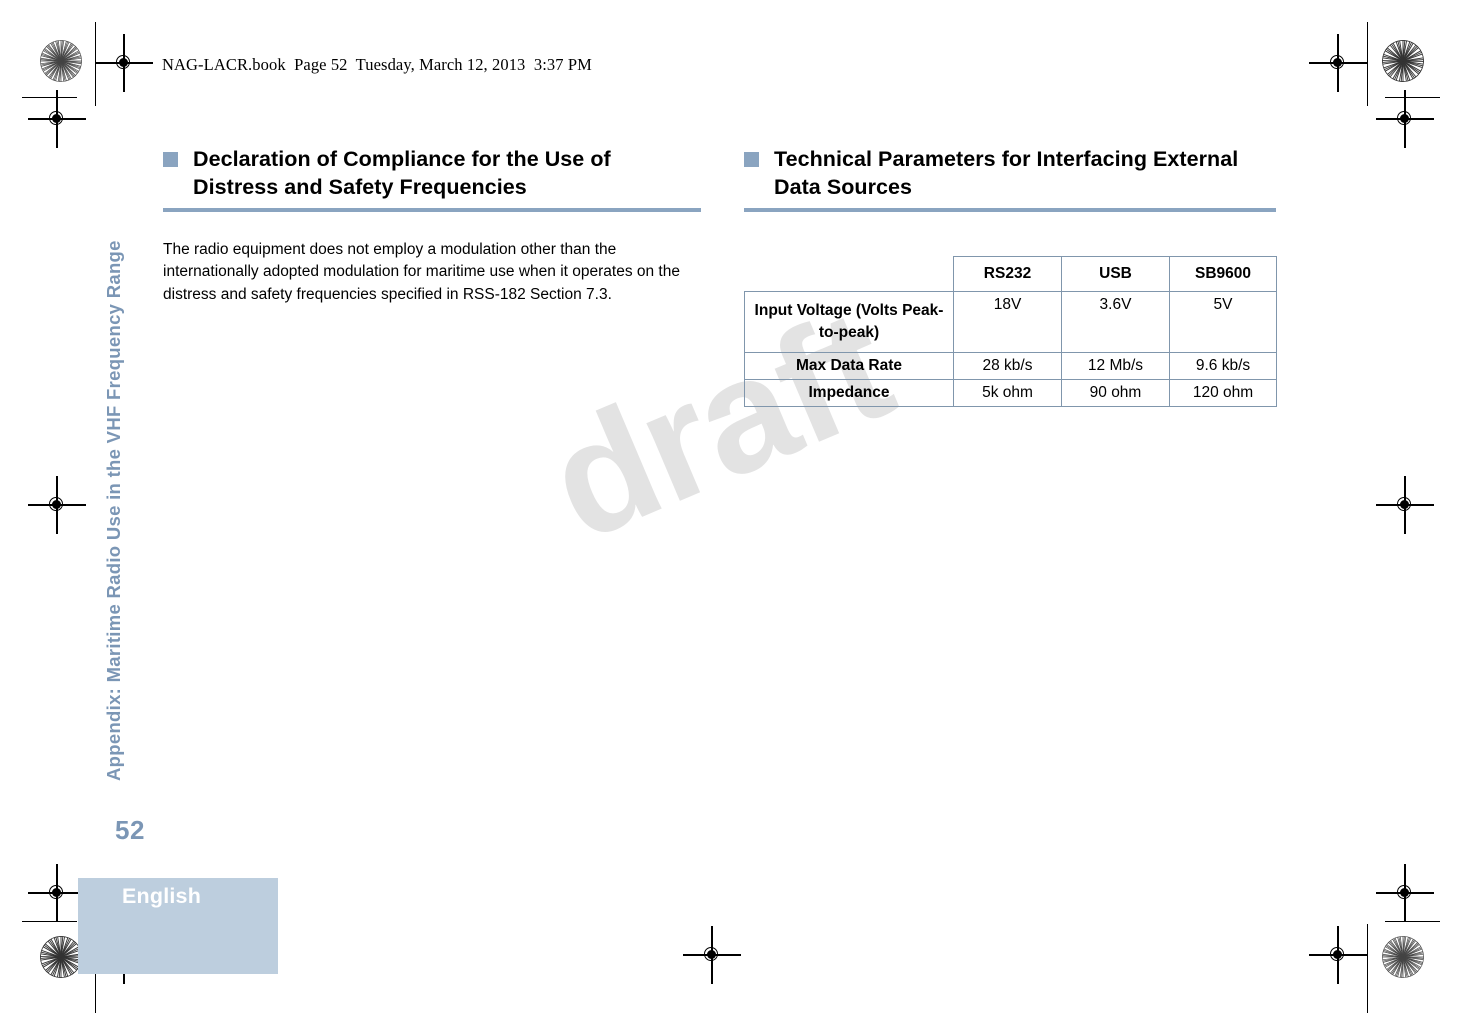 The image size is (1462, 1013). What do you see at coordinates (49, 98) in the screenshot?
I see `crop-line-upper-left-horizontal` at bounding box center [49, 98].